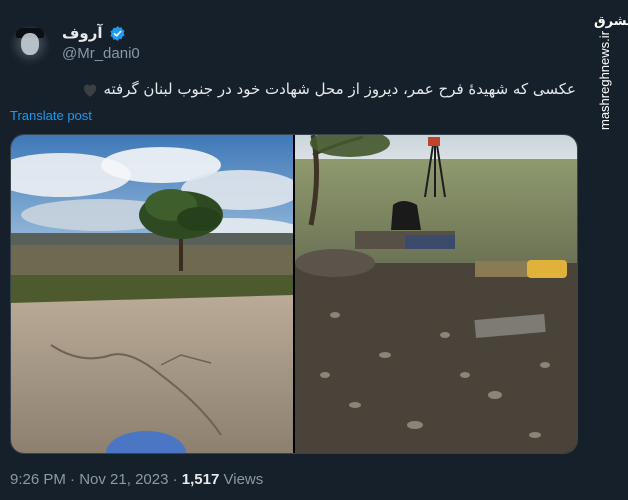 Image resolution: width=628 pixels, height=500 pixels. What do you see at coordinates (89, 90) in the screenshot?
I see `black-heart-icon` at bounding box center [89, 90].